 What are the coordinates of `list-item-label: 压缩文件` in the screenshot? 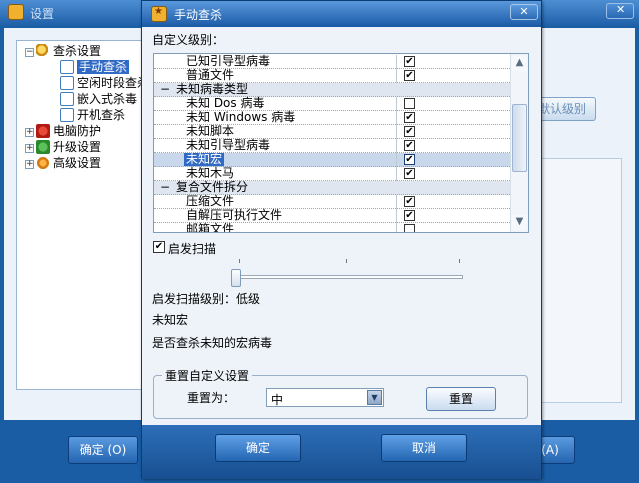 It's located at (210, 201).